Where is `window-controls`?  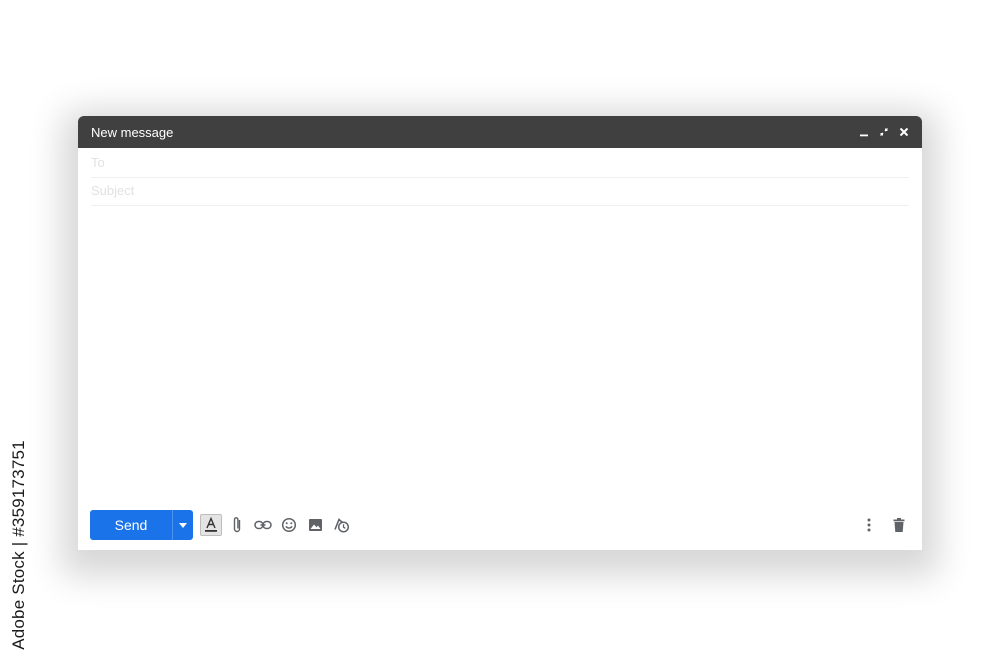 window-controls is located at coordinates (884, 132).